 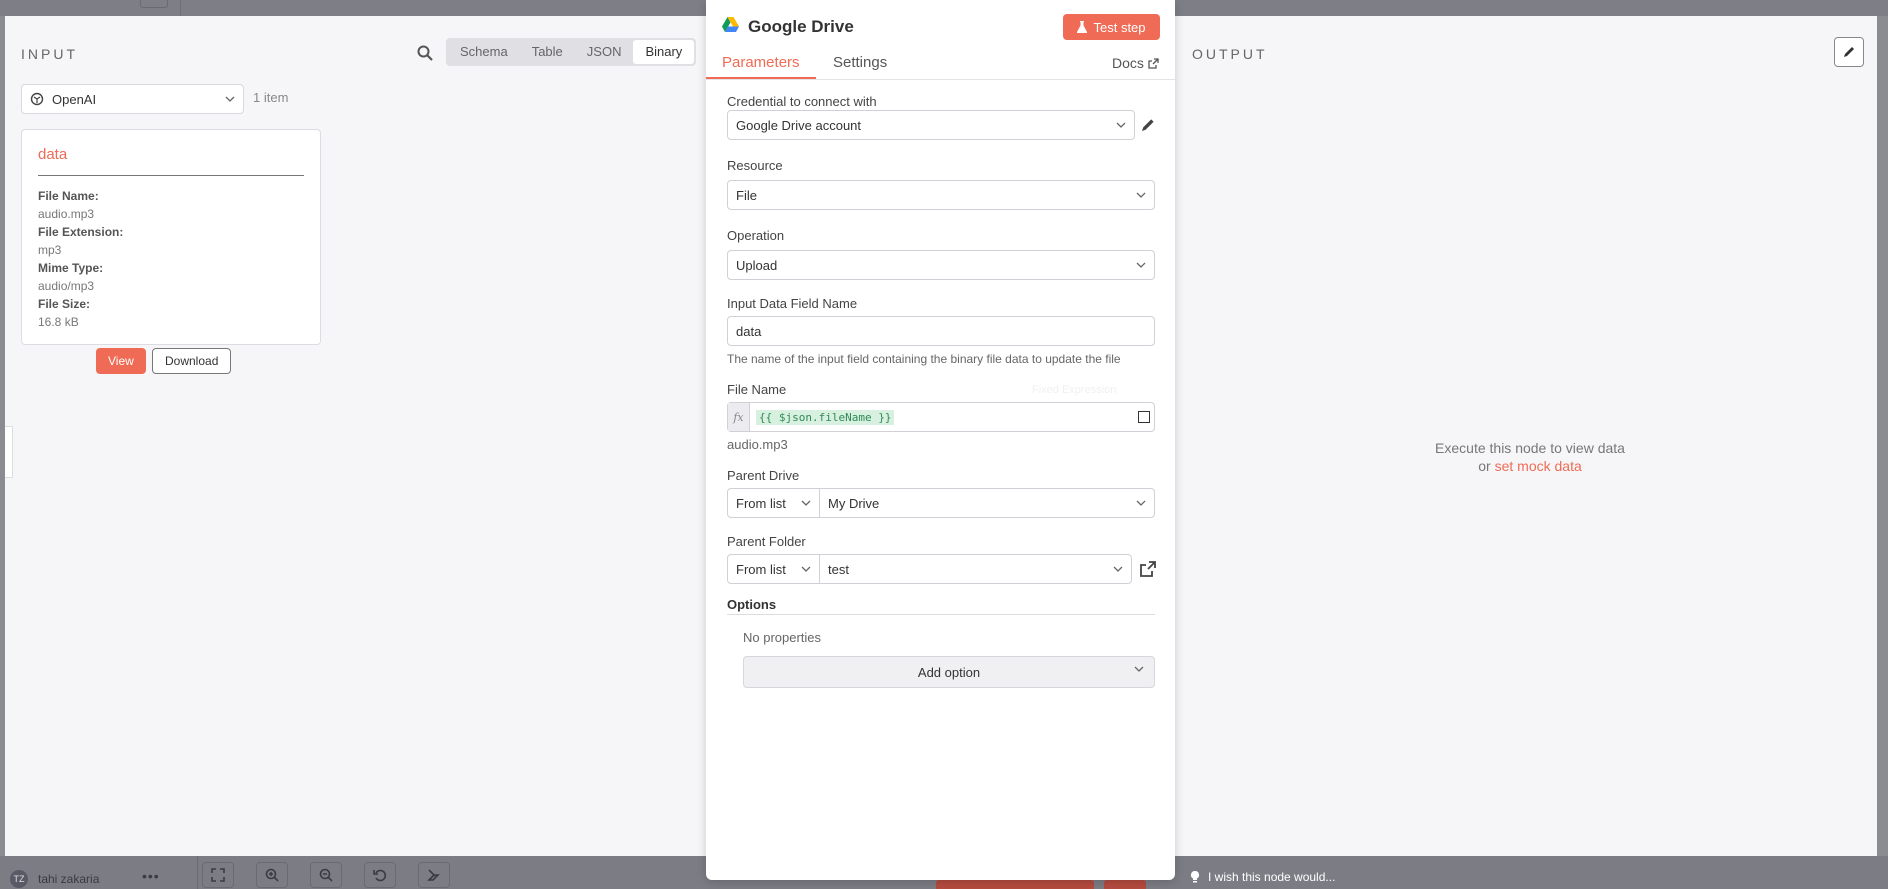 I want to click on card-divider, so click(x=171, y=175).